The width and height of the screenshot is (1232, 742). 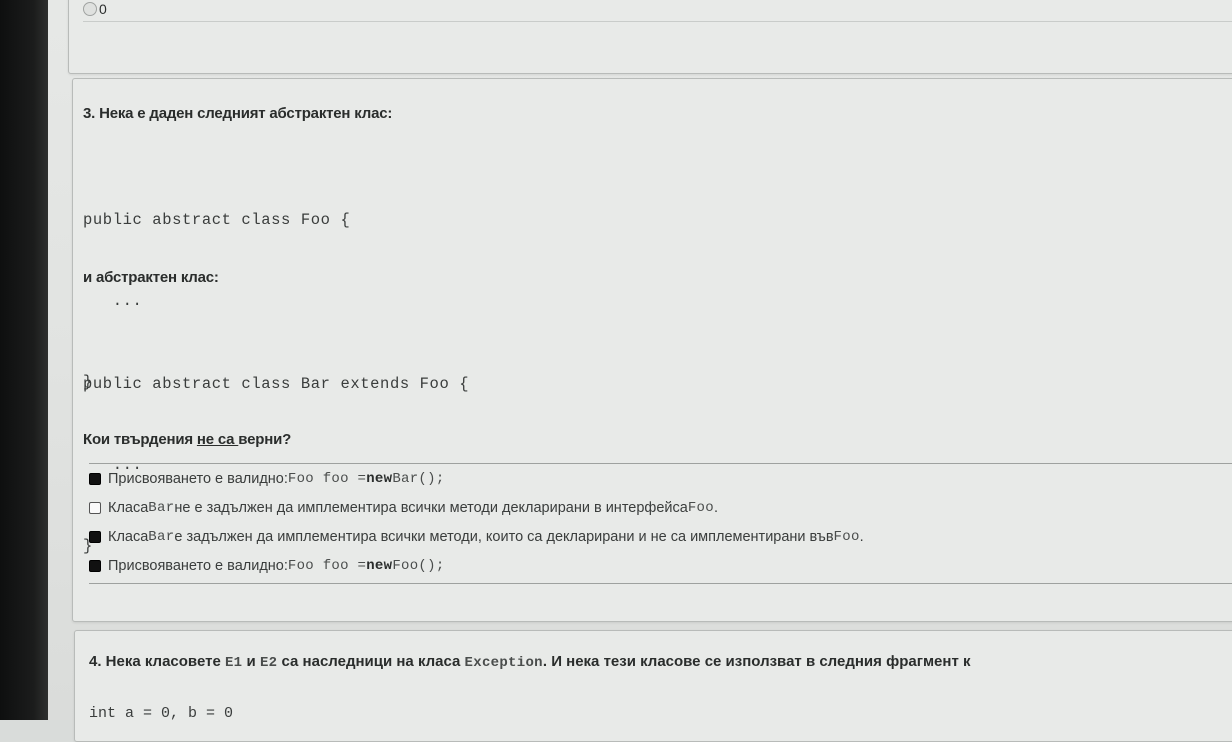 What do you see at coordinates (161, 713) in the screenshot?
I see `code-line: int a = 0, b = 0` at bounding box center [161, 713].